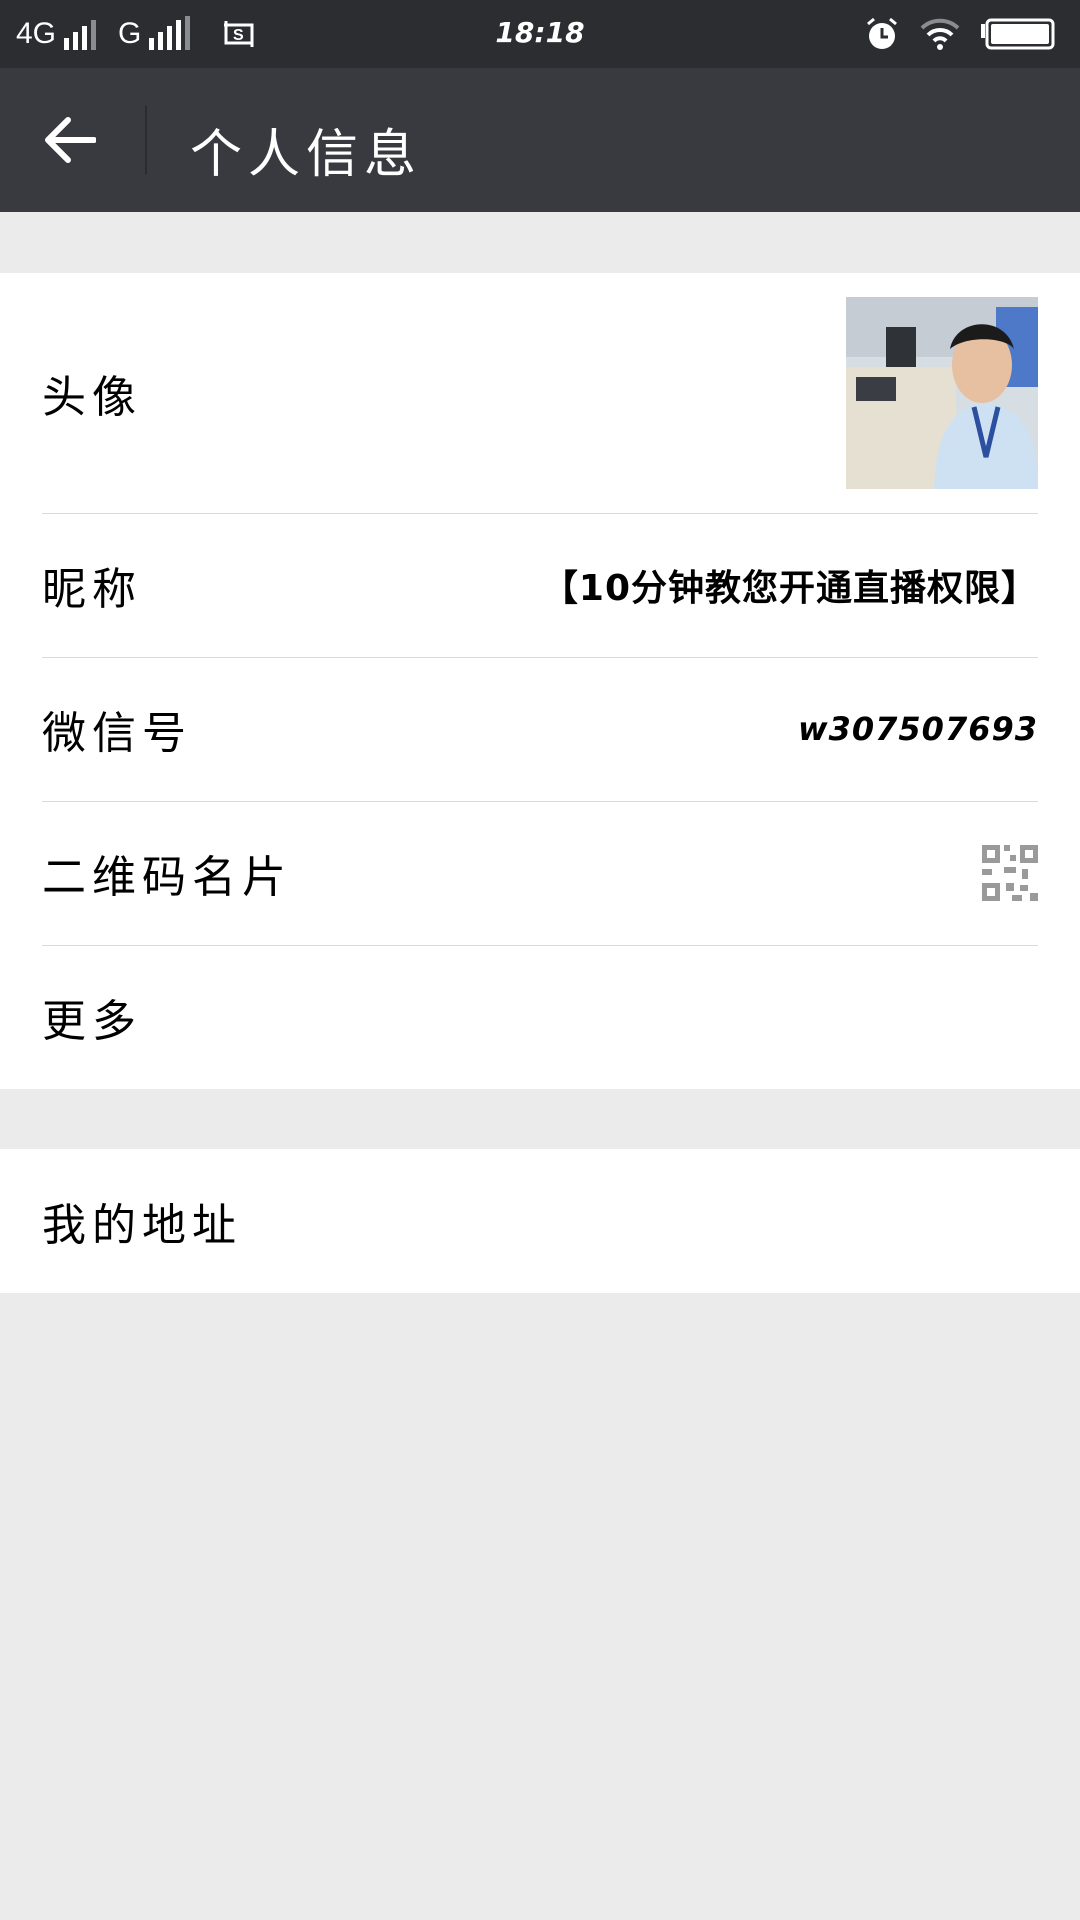  Describe the element at coordinates (117, 733) in the screenshot. I see `wechat-id-label: 微信号` at that location.